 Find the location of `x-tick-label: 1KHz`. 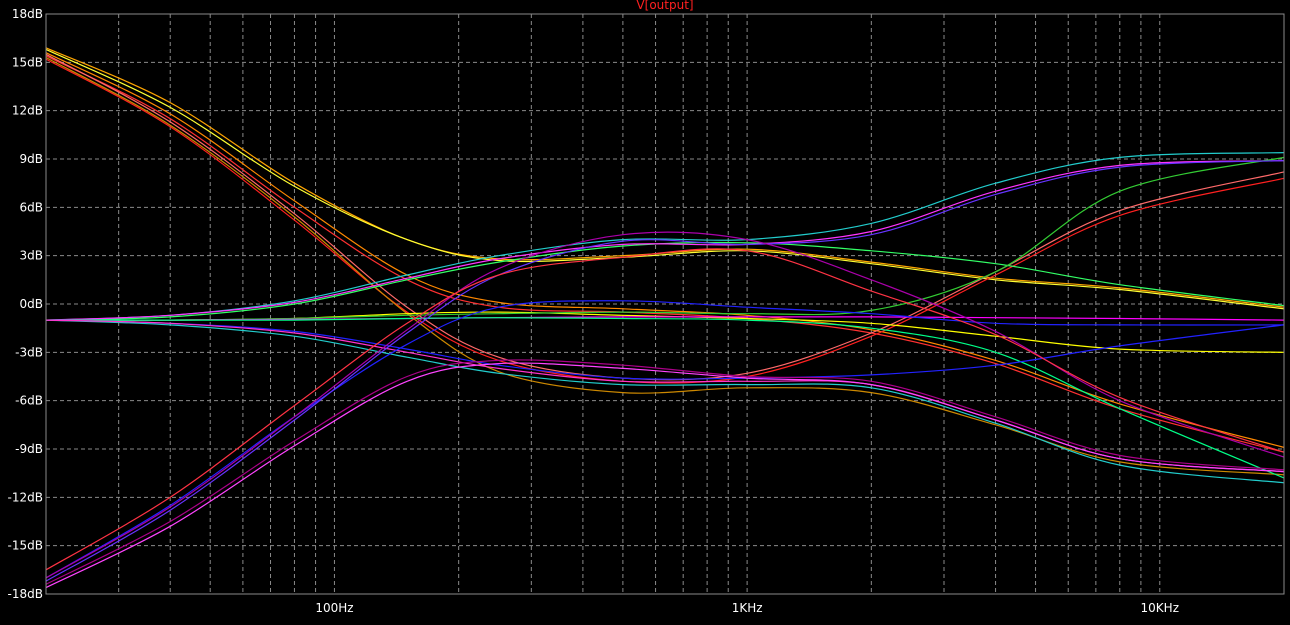

x-tick-label: 1KHz is located at coordinates (747, 608).